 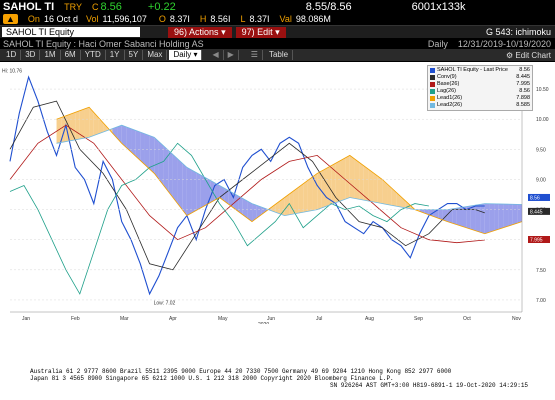 What do you see at coordinates (285, 19) in the screenshot?
I see `val-label: Val` at bounding box center [285, 19].